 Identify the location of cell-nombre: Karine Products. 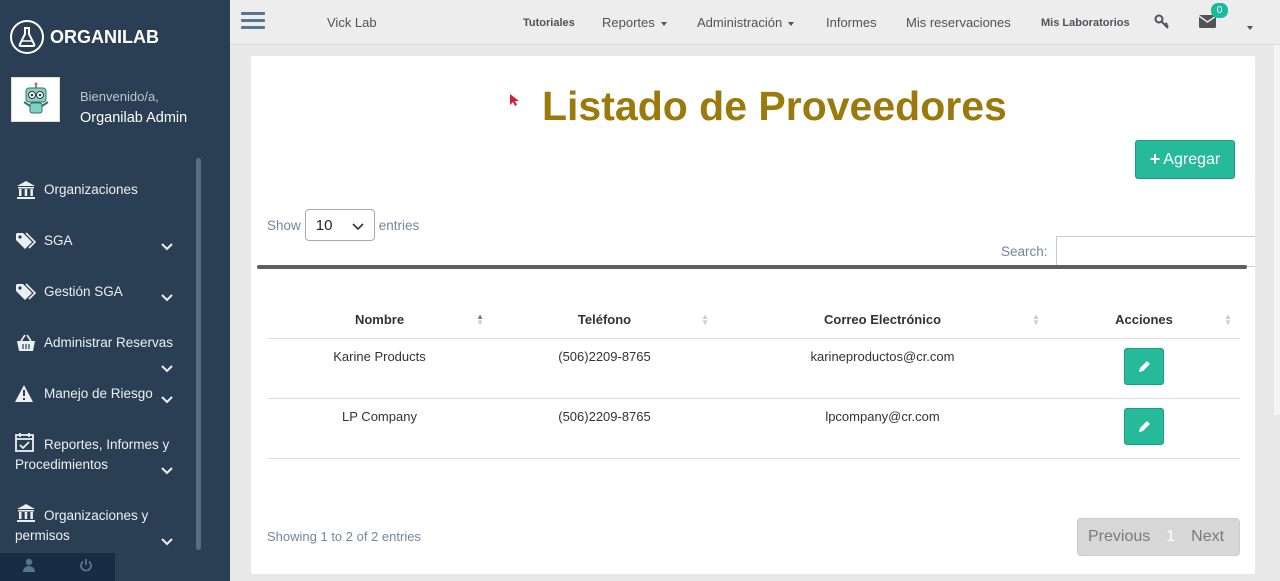
(379, 368).